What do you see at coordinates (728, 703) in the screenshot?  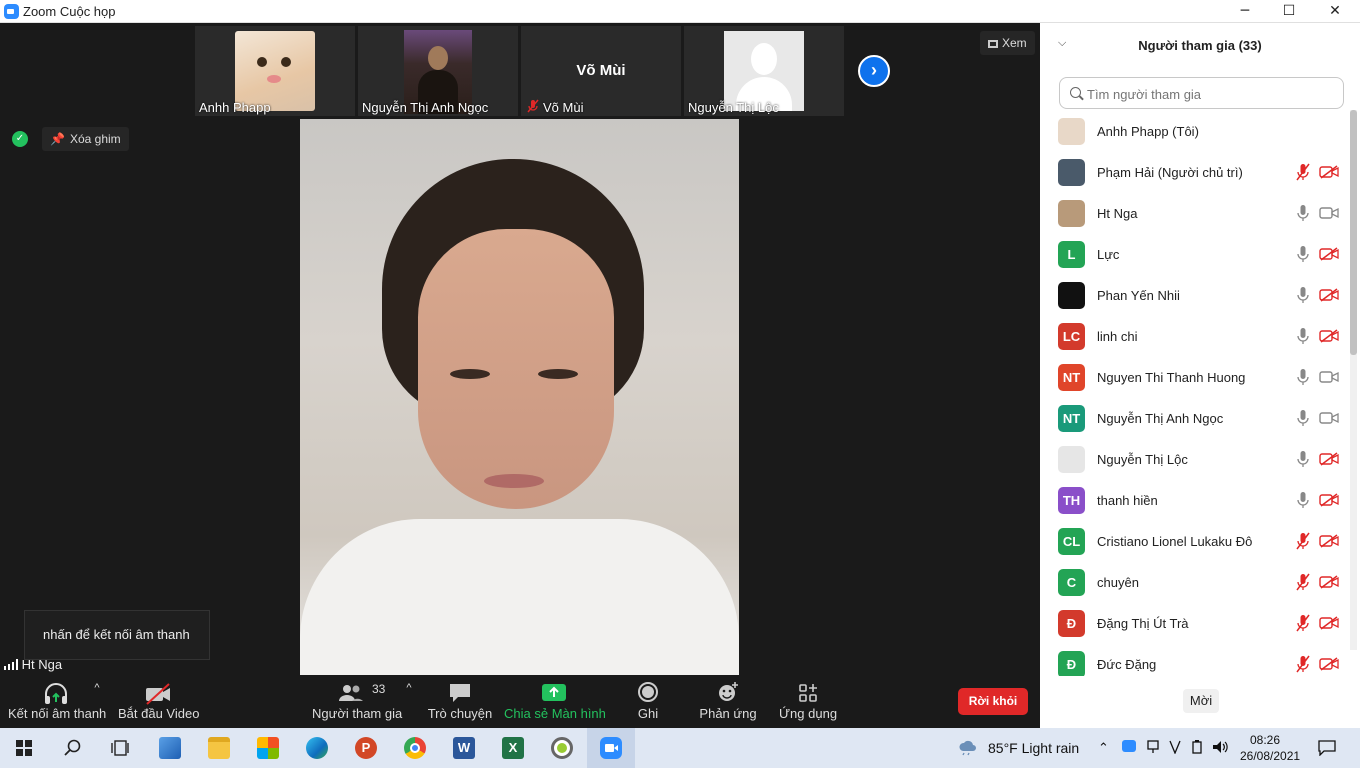 I see `reactions-button: Phản ứng` at bounding box center [728, 703].